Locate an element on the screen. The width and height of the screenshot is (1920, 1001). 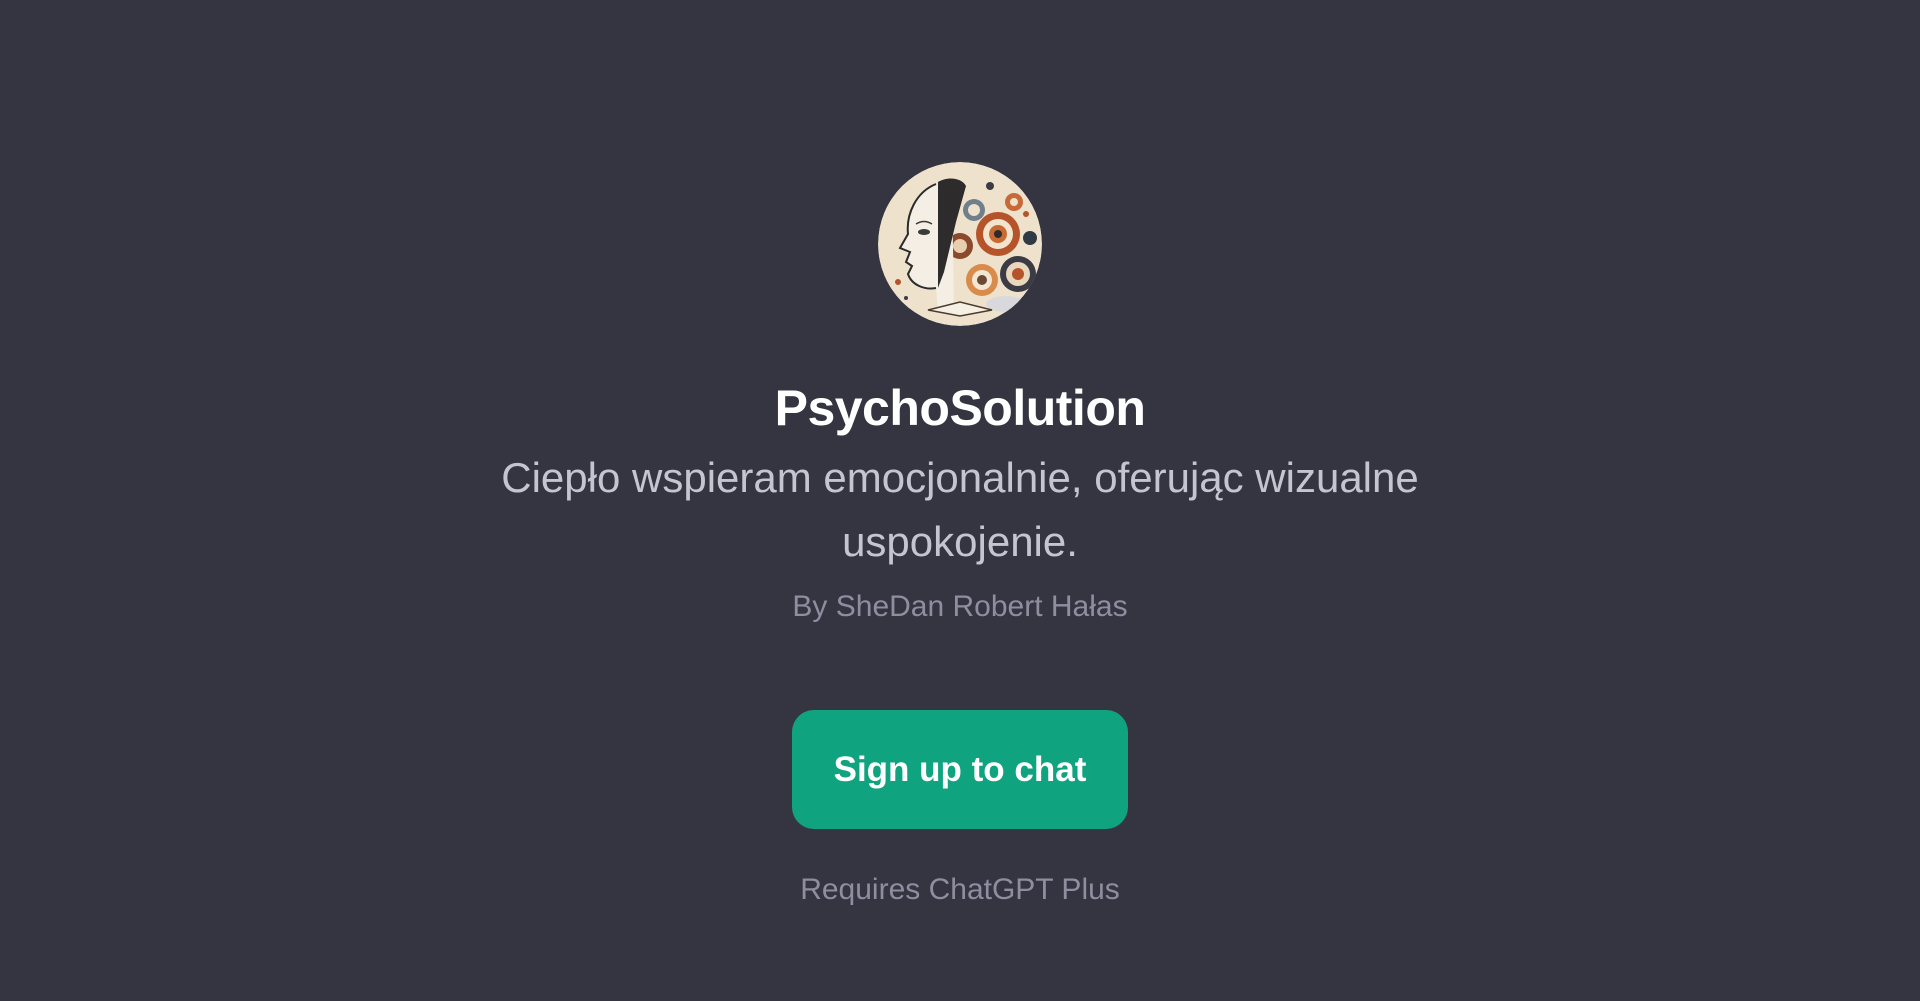
signup-button: Sign up to chat is located at coordinates (960, 769).